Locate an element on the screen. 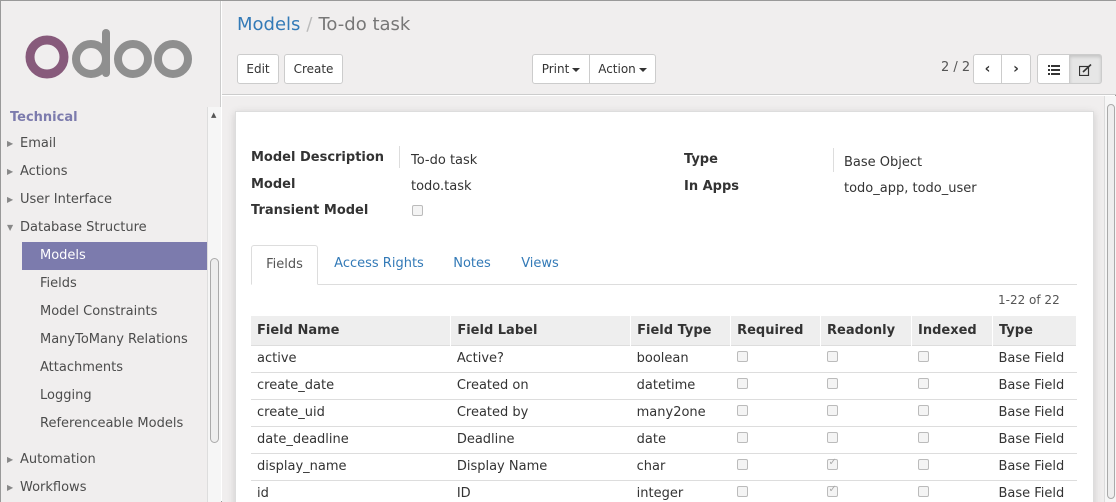 Image resolution: width=1116 pixels, height=502 pixels. column-header: Readonly is located at coordinates (866, 330).